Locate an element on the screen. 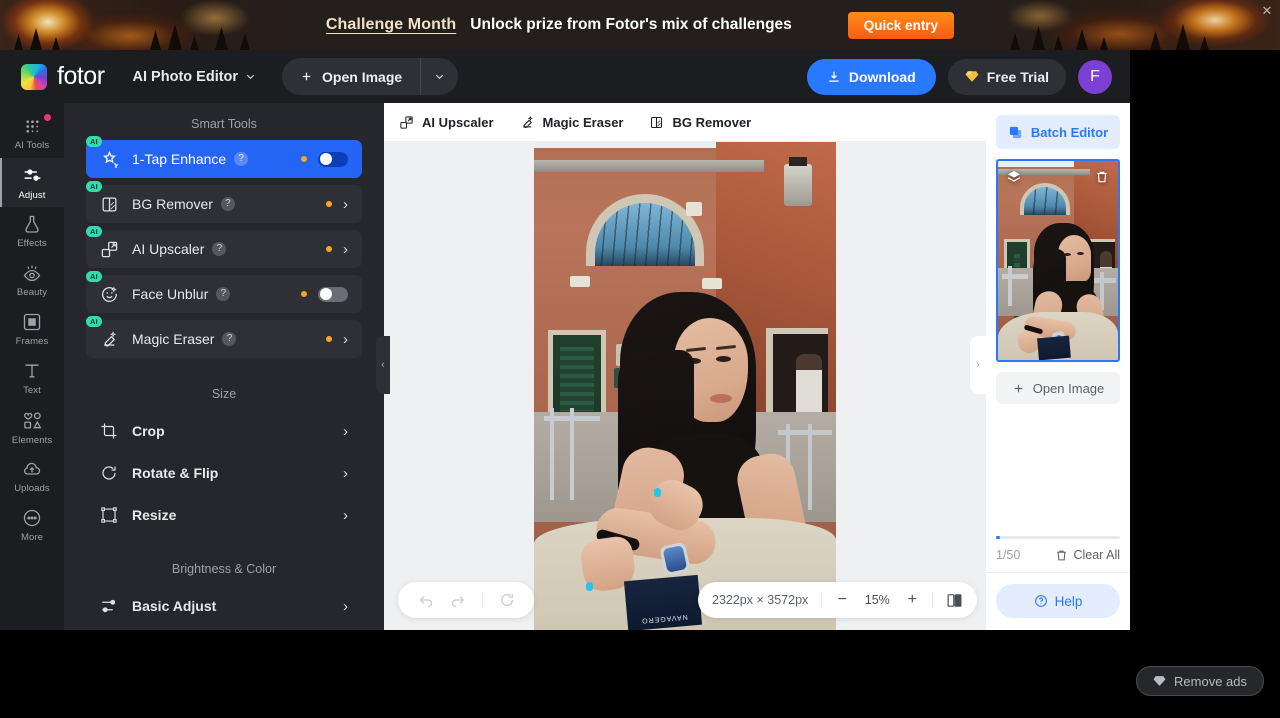  download-label: Download is located at coordinates (882, 76).